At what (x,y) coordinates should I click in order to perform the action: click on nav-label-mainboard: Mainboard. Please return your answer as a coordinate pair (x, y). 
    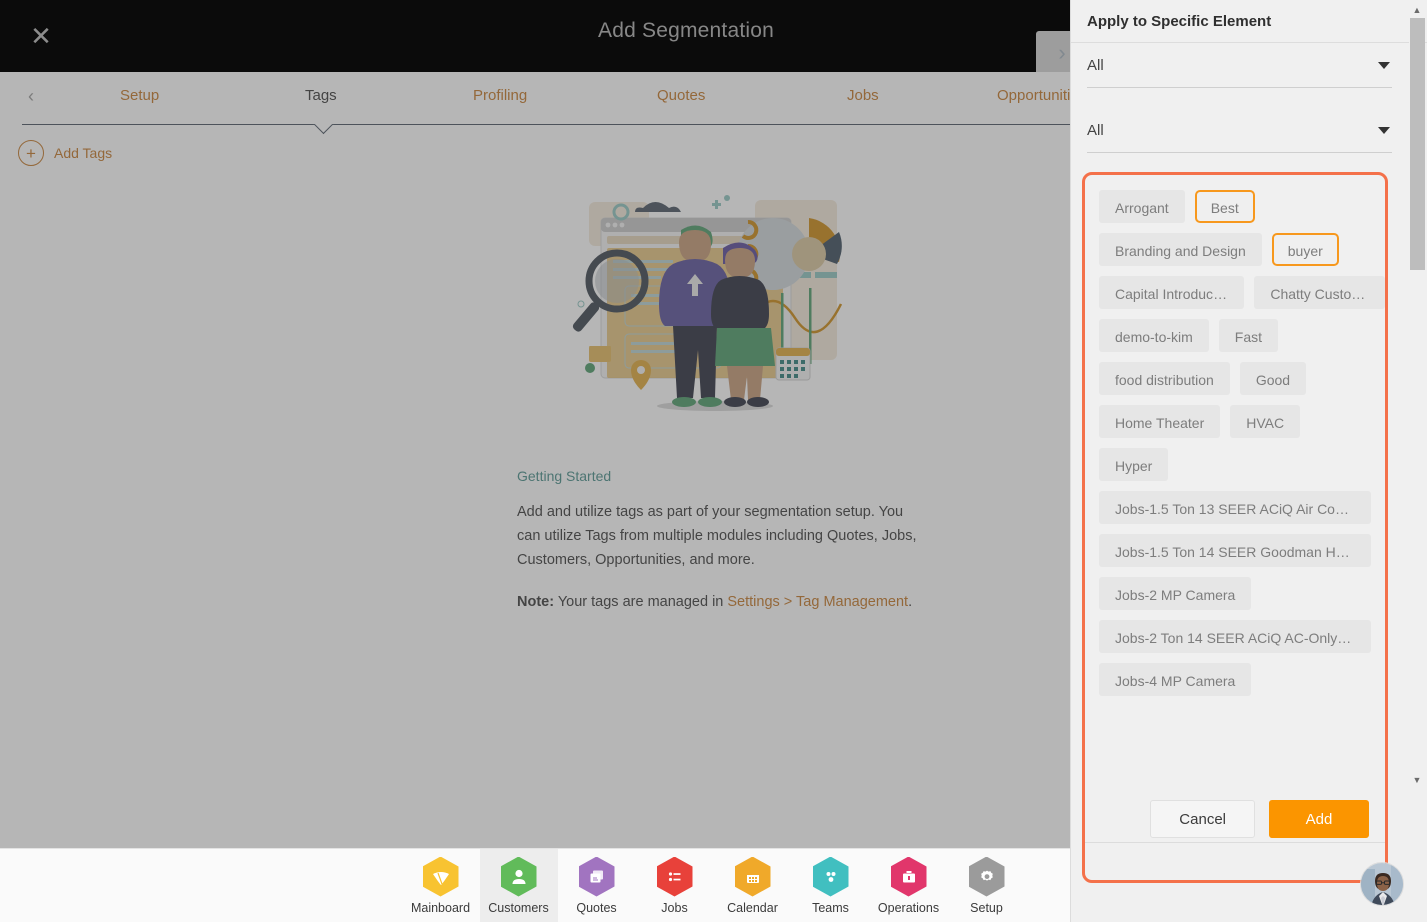
    Looking at the image, I should click on (440, 907).